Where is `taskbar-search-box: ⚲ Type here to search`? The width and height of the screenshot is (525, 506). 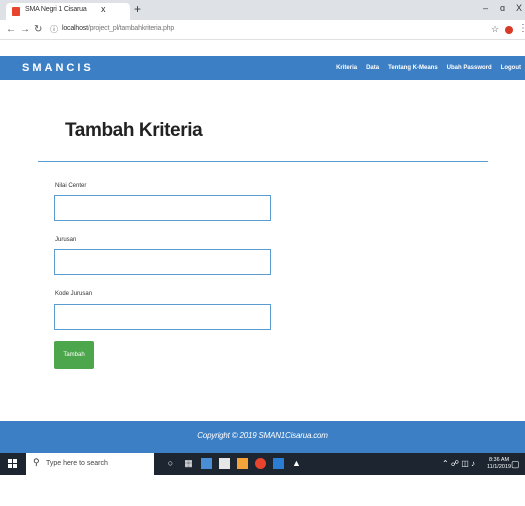 taskbar-search-box: ⚲ Type here to search is located at coordinates (90, 464).